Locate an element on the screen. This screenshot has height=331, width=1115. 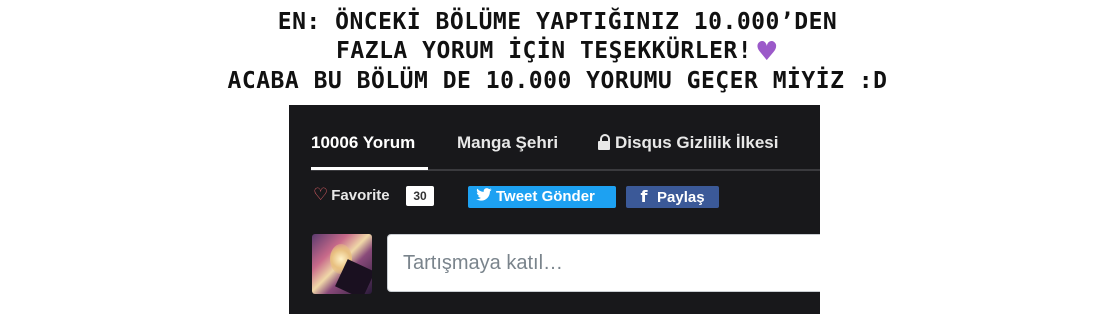
user-avatar is located at coordinates (342, 264).